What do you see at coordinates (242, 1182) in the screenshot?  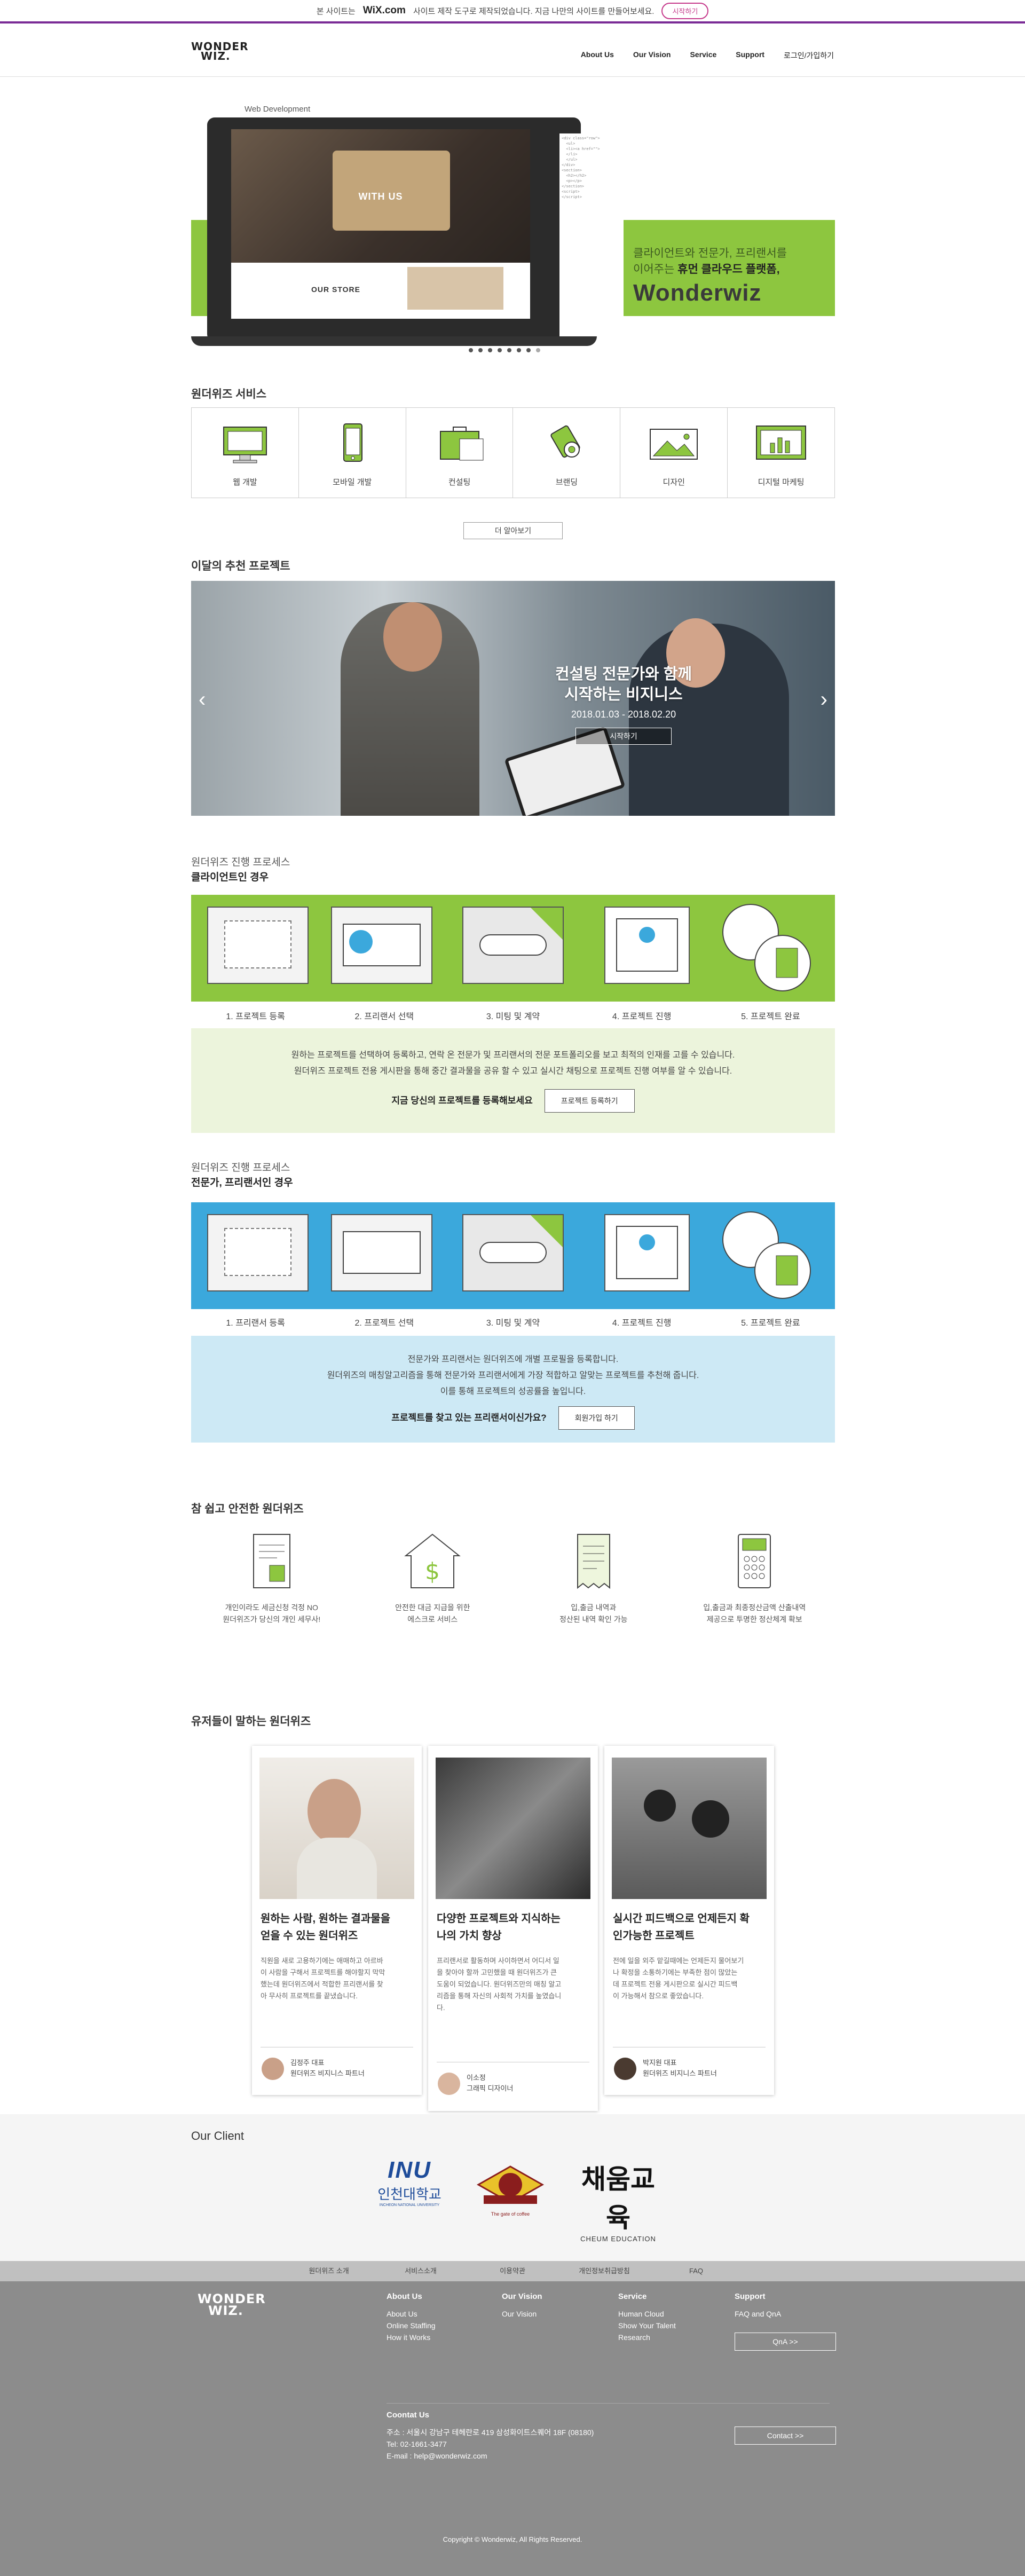 I see `pro-process-title: 전문가, 프리랜서인 경우` at bounding box center [242, 1182].